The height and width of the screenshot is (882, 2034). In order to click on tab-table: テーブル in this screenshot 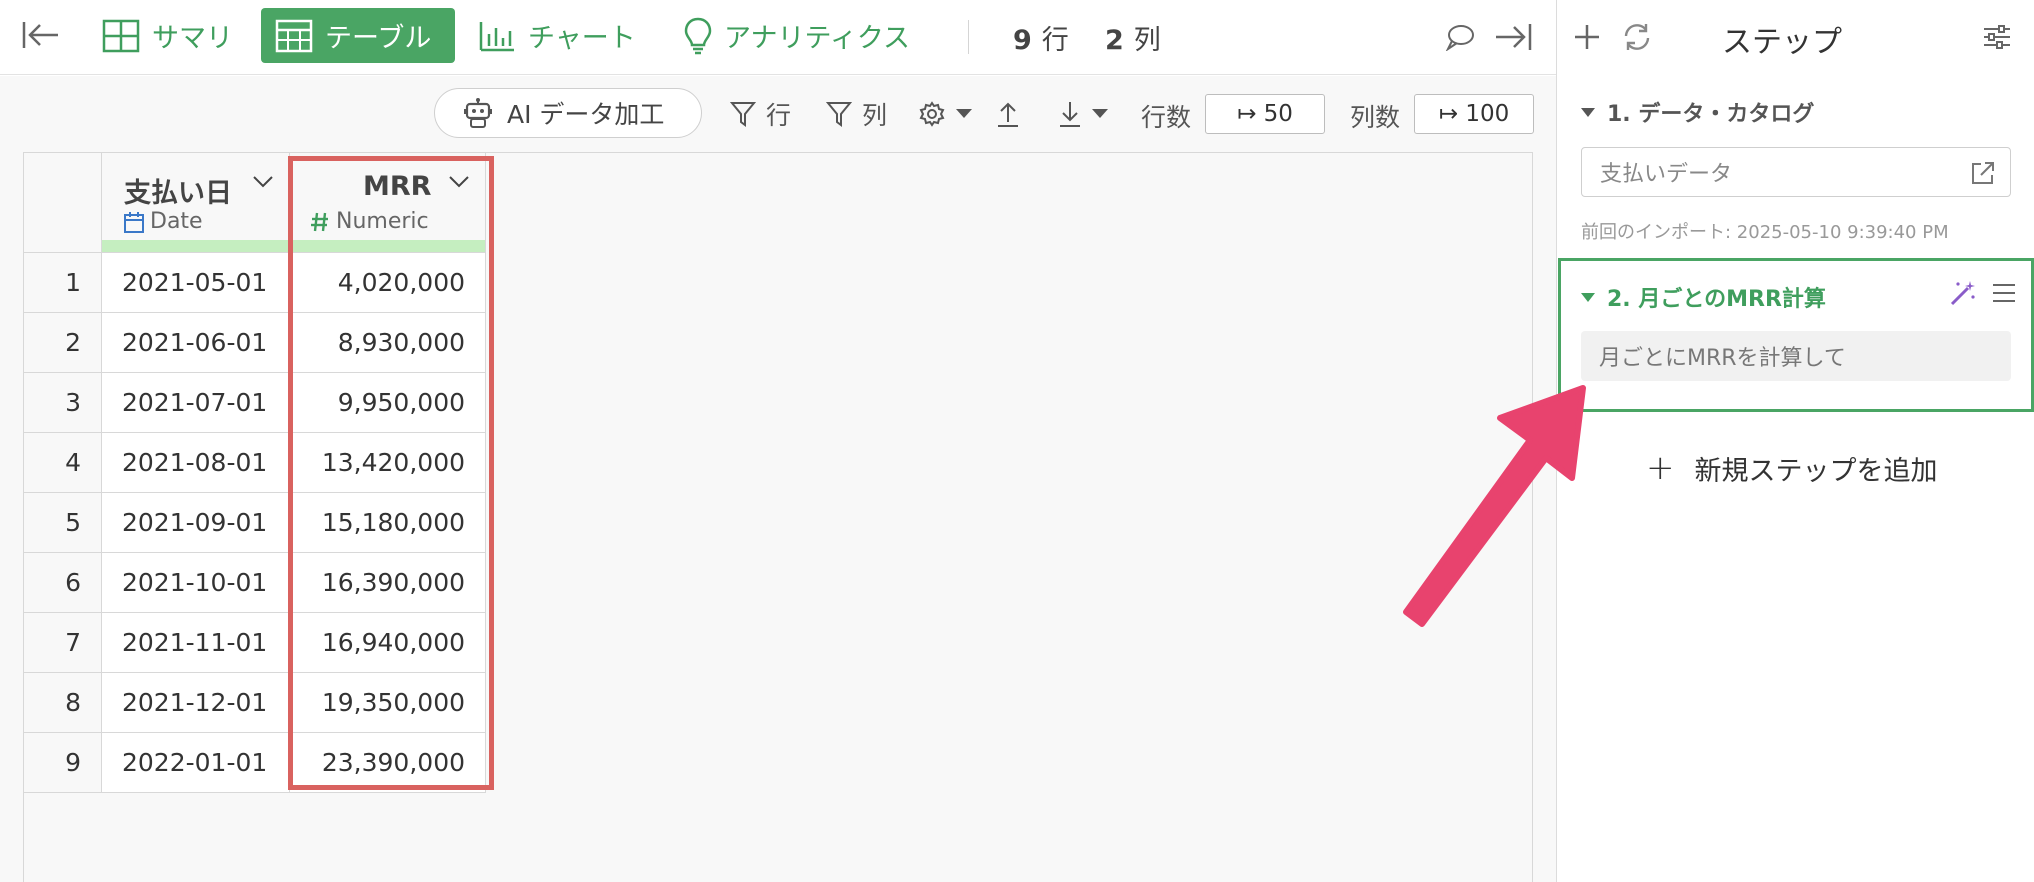, I will do `click(358, 35)`.